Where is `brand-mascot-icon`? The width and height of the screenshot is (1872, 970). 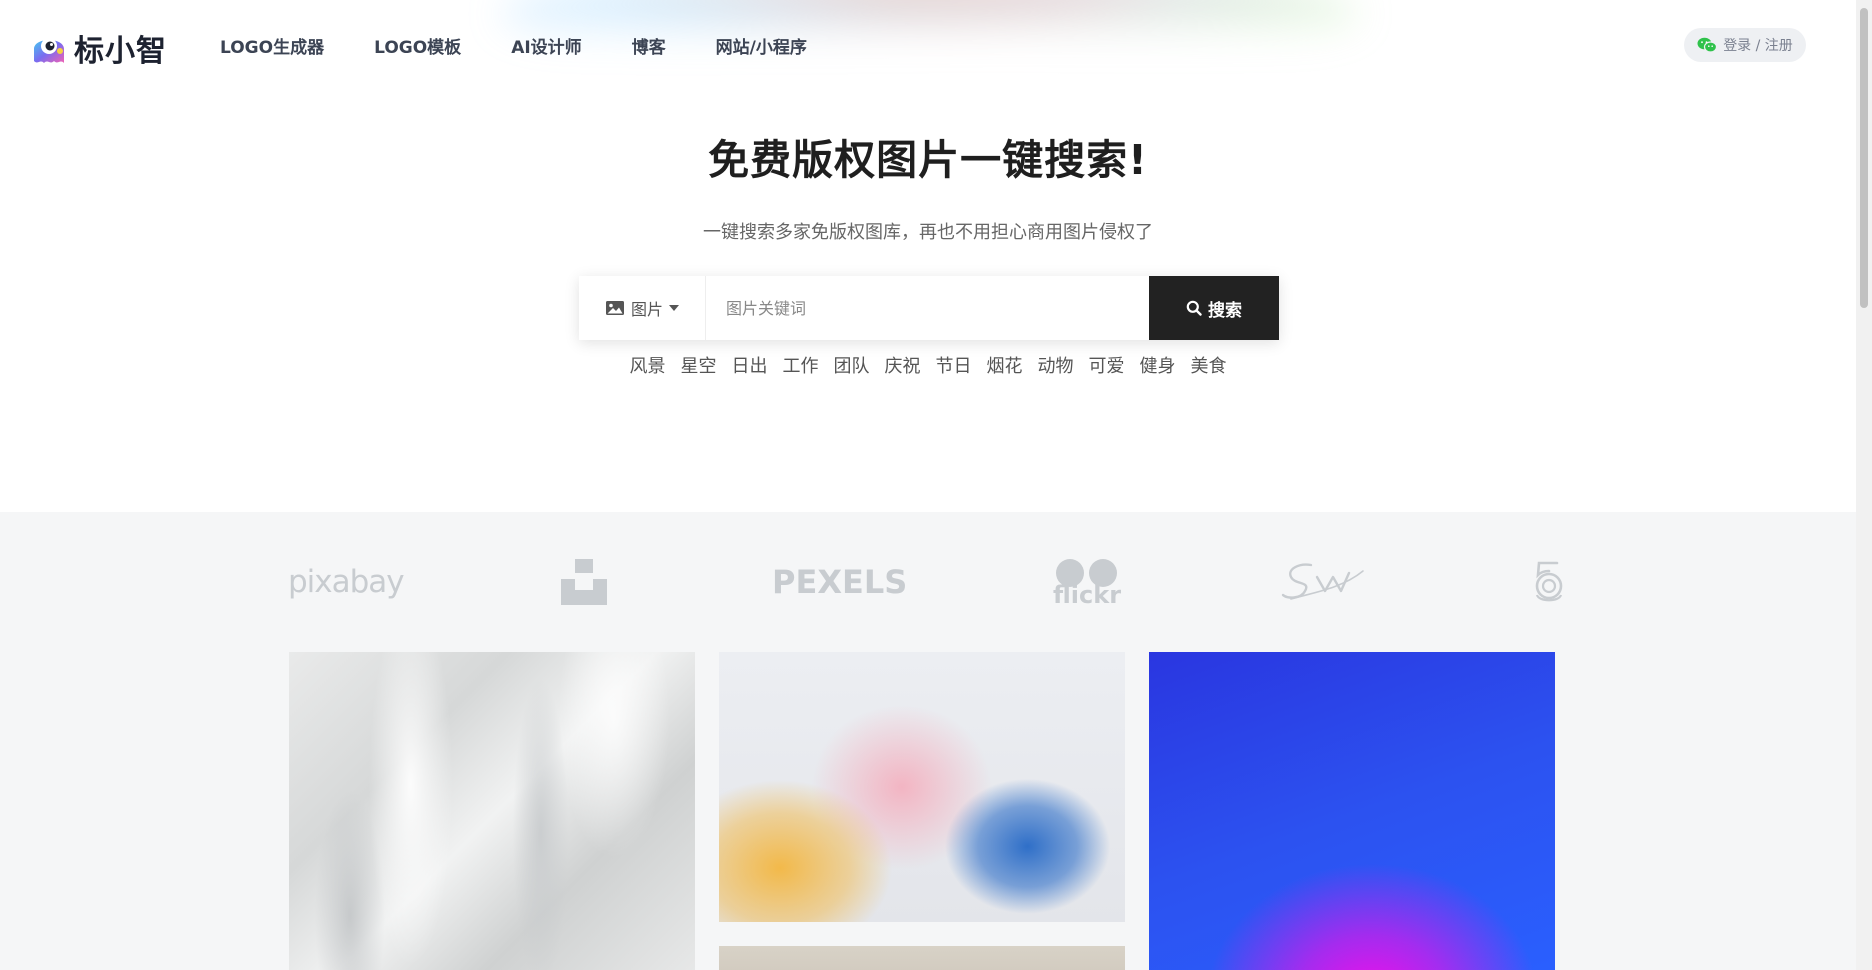 brand-mascot-icon is located at coordinates (49, 50).